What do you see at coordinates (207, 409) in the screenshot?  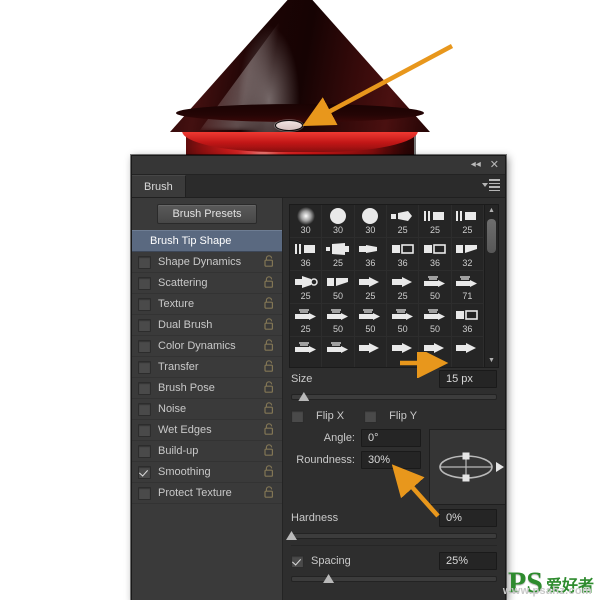 I see `sidebar-item-noise: Noise` at bounding box center [207, 409].